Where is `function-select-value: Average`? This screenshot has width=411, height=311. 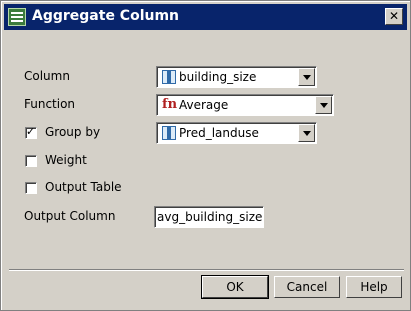 function-select-value: Average is located at coordinates (204, 105).